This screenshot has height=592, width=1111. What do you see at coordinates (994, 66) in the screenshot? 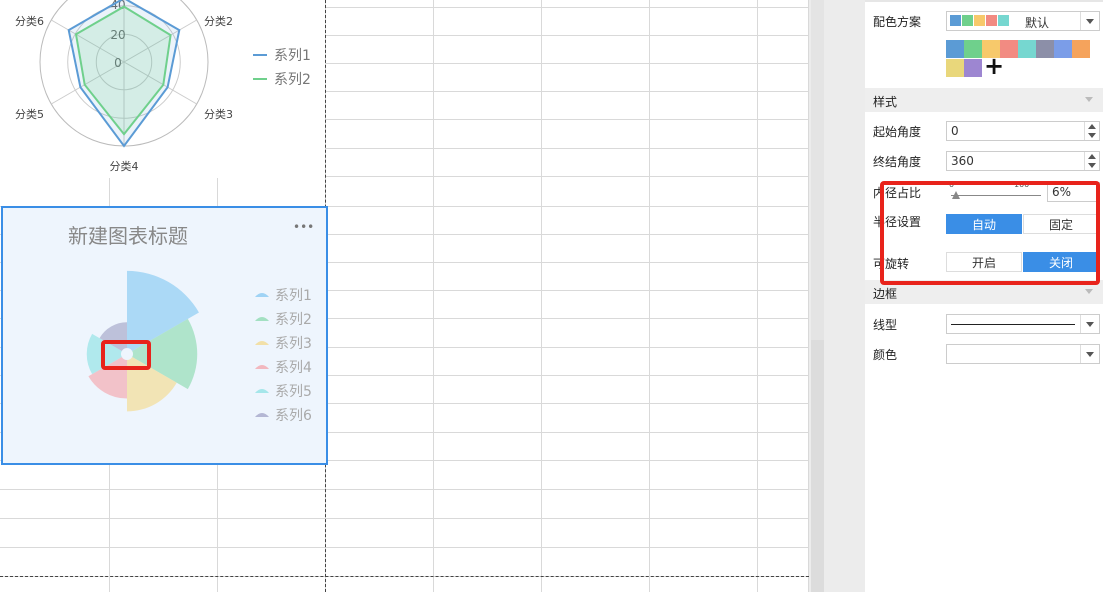
I see `add-color-icon: +` at bounding box center [994, 66].